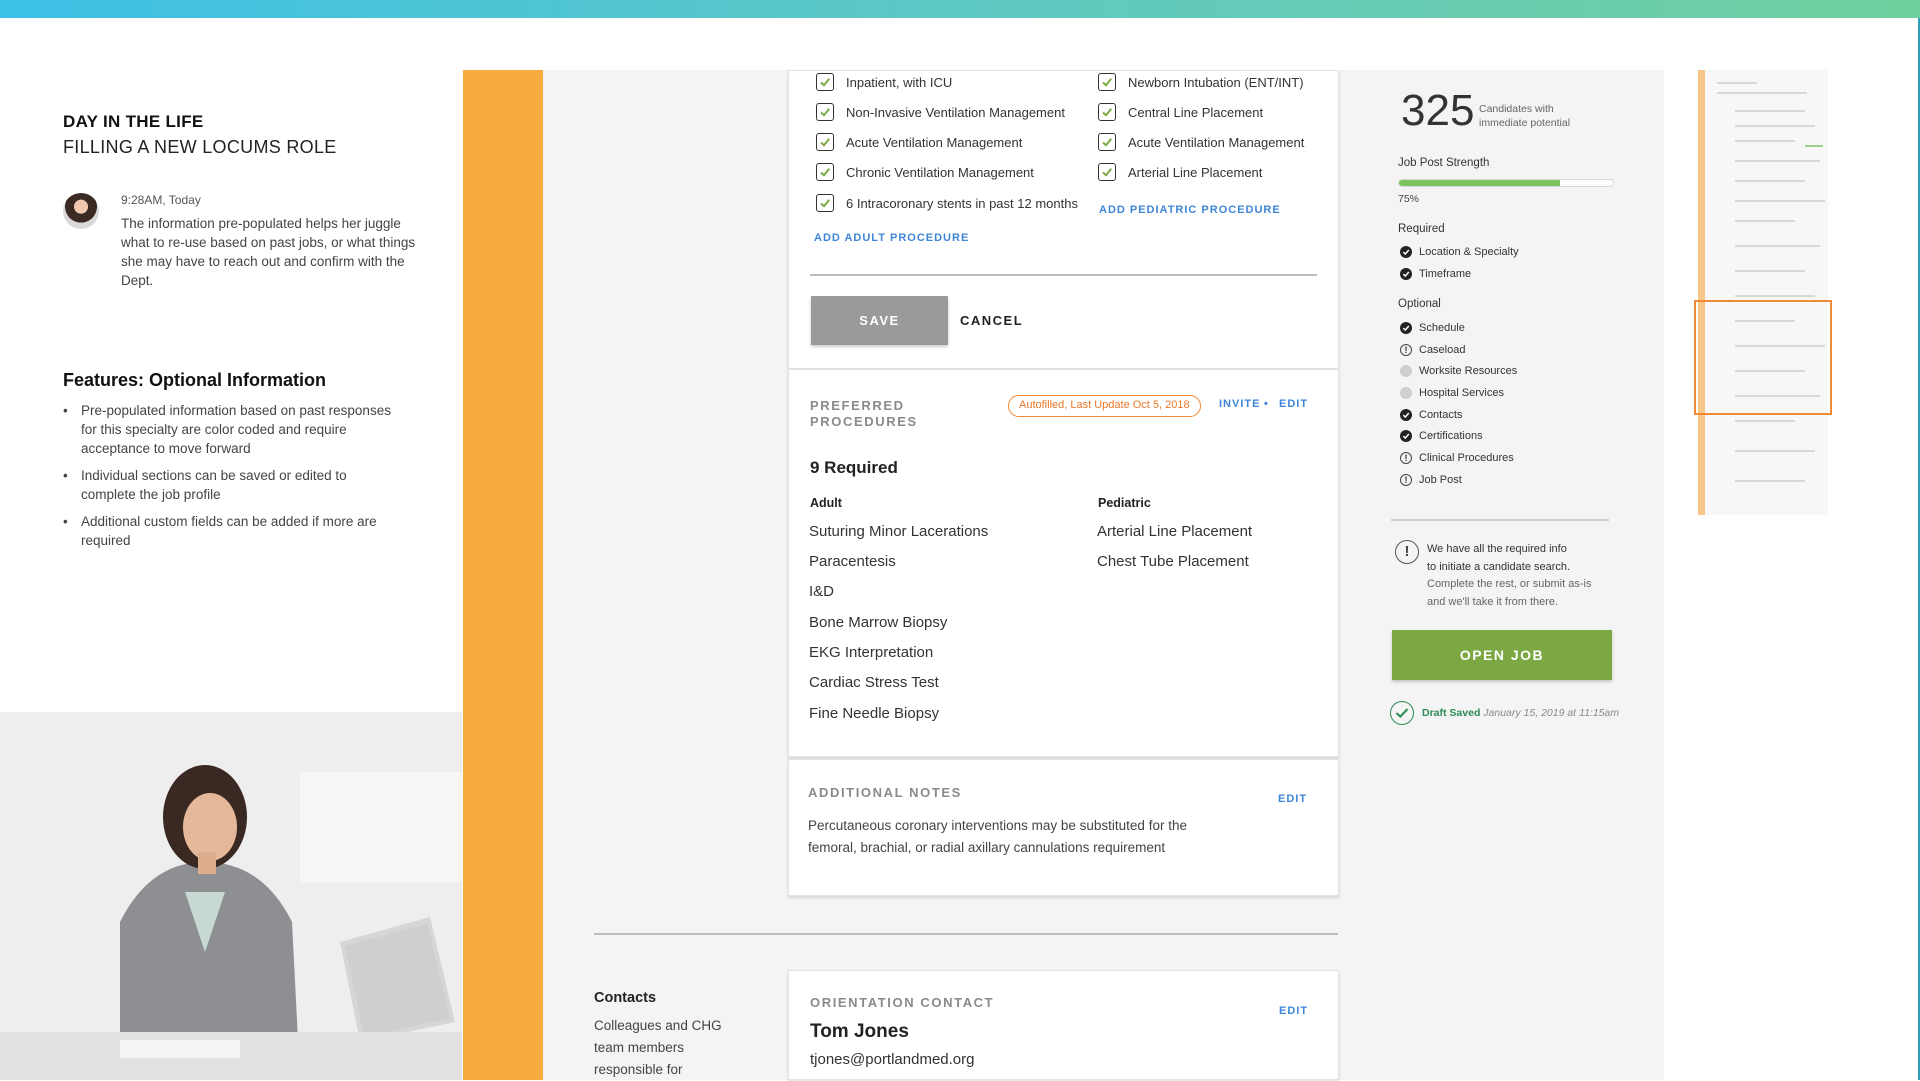 The image size is (1920, 1081). I want to click on pediatric-procedure-checkbox: Arterial Line Placement, so click(1180, 172).